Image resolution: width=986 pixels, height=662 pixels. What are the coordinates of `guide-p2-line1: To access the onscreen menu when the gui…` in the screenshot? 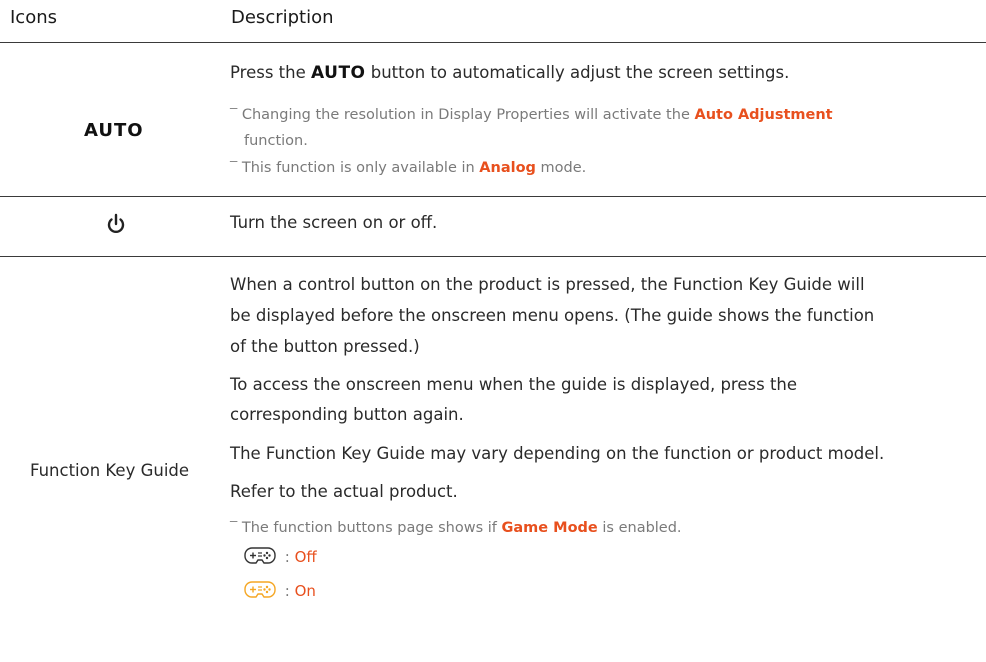 It's located at (514, 384).